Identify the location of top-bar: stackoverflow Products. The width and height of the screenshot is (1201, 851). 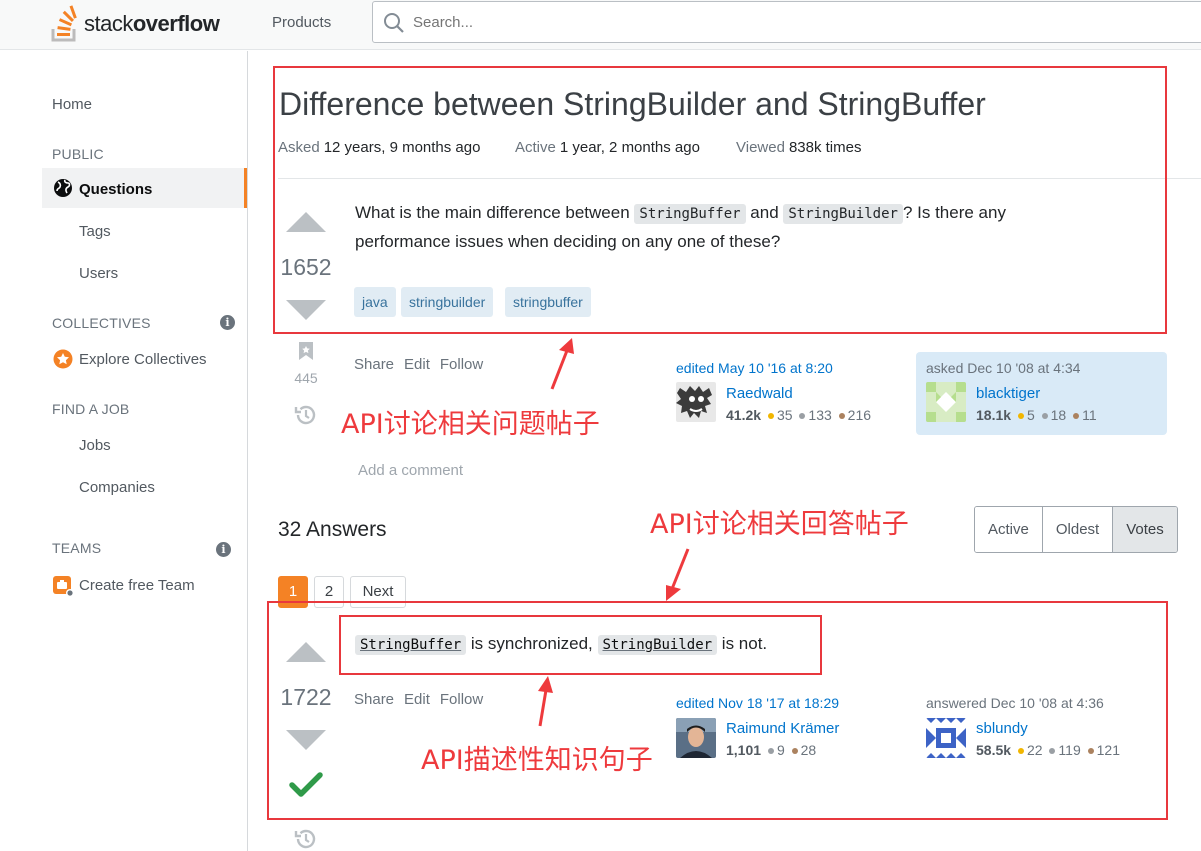
(600, 25).